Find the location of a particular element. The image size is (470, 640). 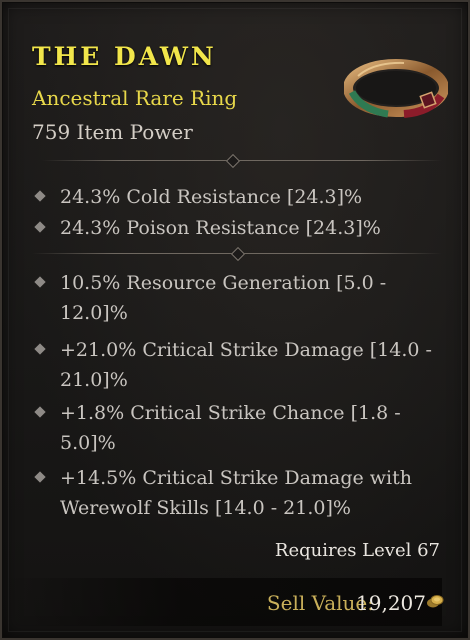

implicit-affix: 24.3% Cold Resistance [24.3]% is located at coordinates (245, 197).